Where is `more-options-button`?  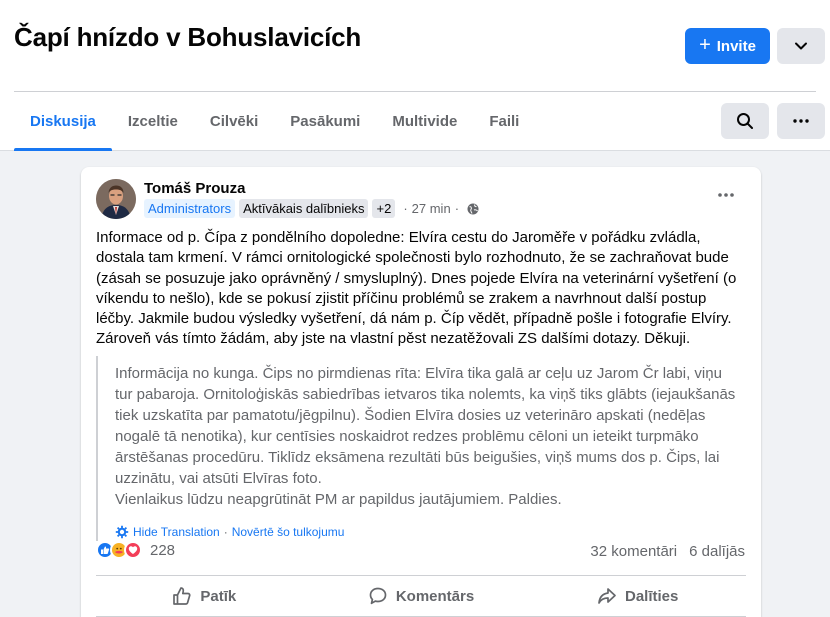 more-options-button is located at coordinates (801, 121).